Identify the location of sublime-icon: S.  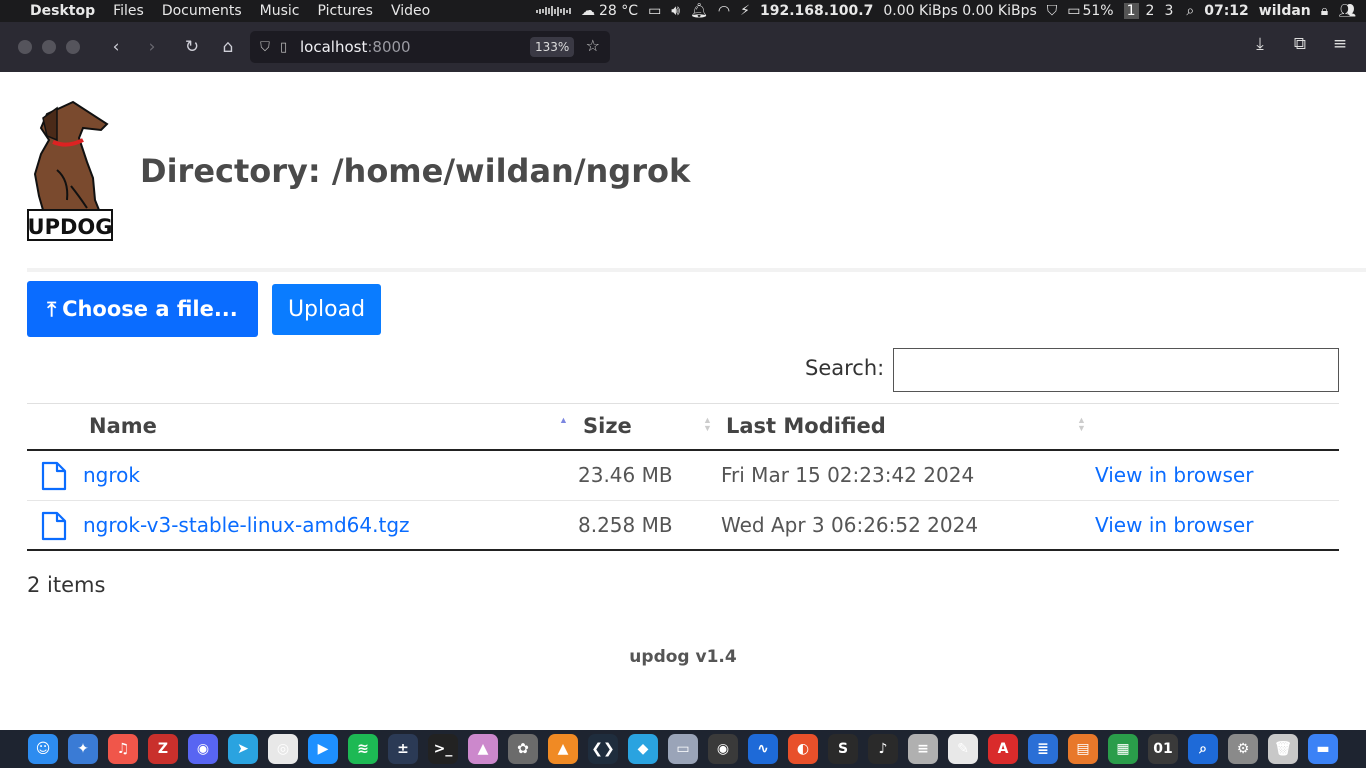
(843, 749).